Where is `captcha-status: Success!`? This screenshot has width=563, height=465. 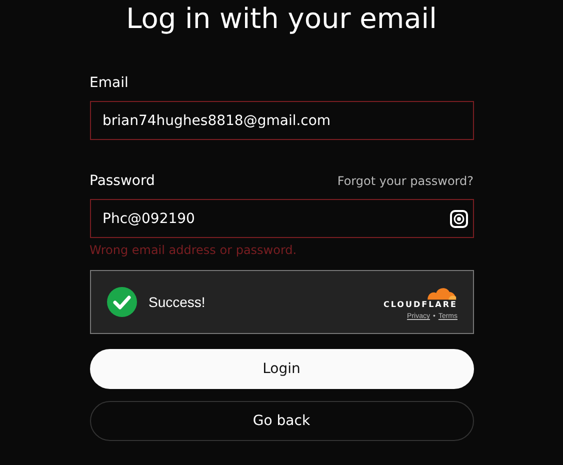 captcha-status: Success! is located at coordinates (177, 302).